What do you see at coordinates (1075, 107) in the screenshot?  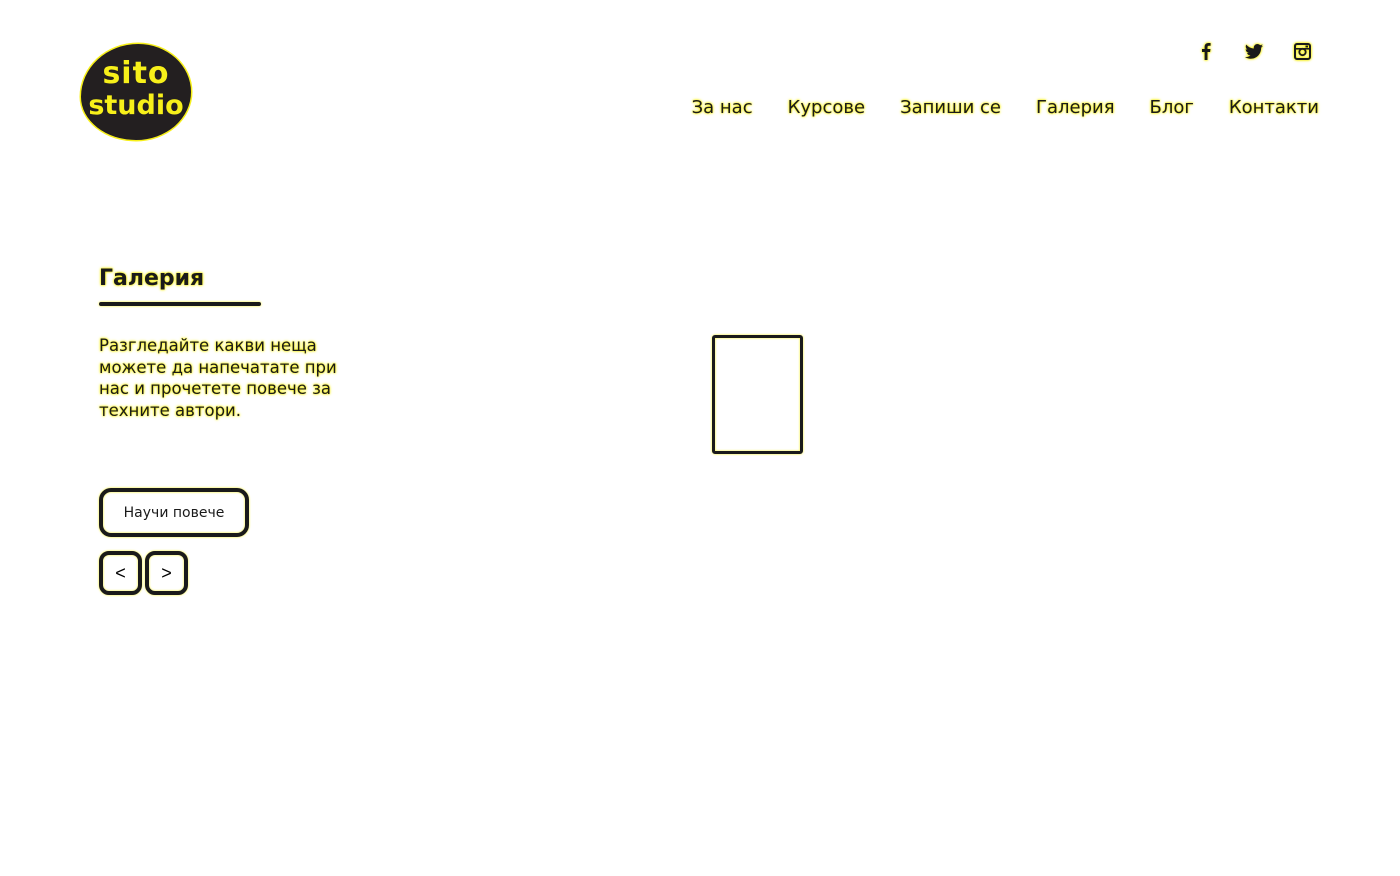 I see `nav-item-gallery: Галерия` at bounding box center [1075, 107].